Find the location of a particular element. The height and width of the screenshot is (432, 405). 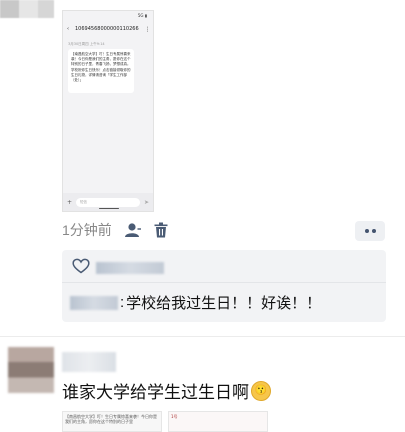

comment-row: : 学校给我过生日！！好诶！！ is located at coordinates (195, 302).